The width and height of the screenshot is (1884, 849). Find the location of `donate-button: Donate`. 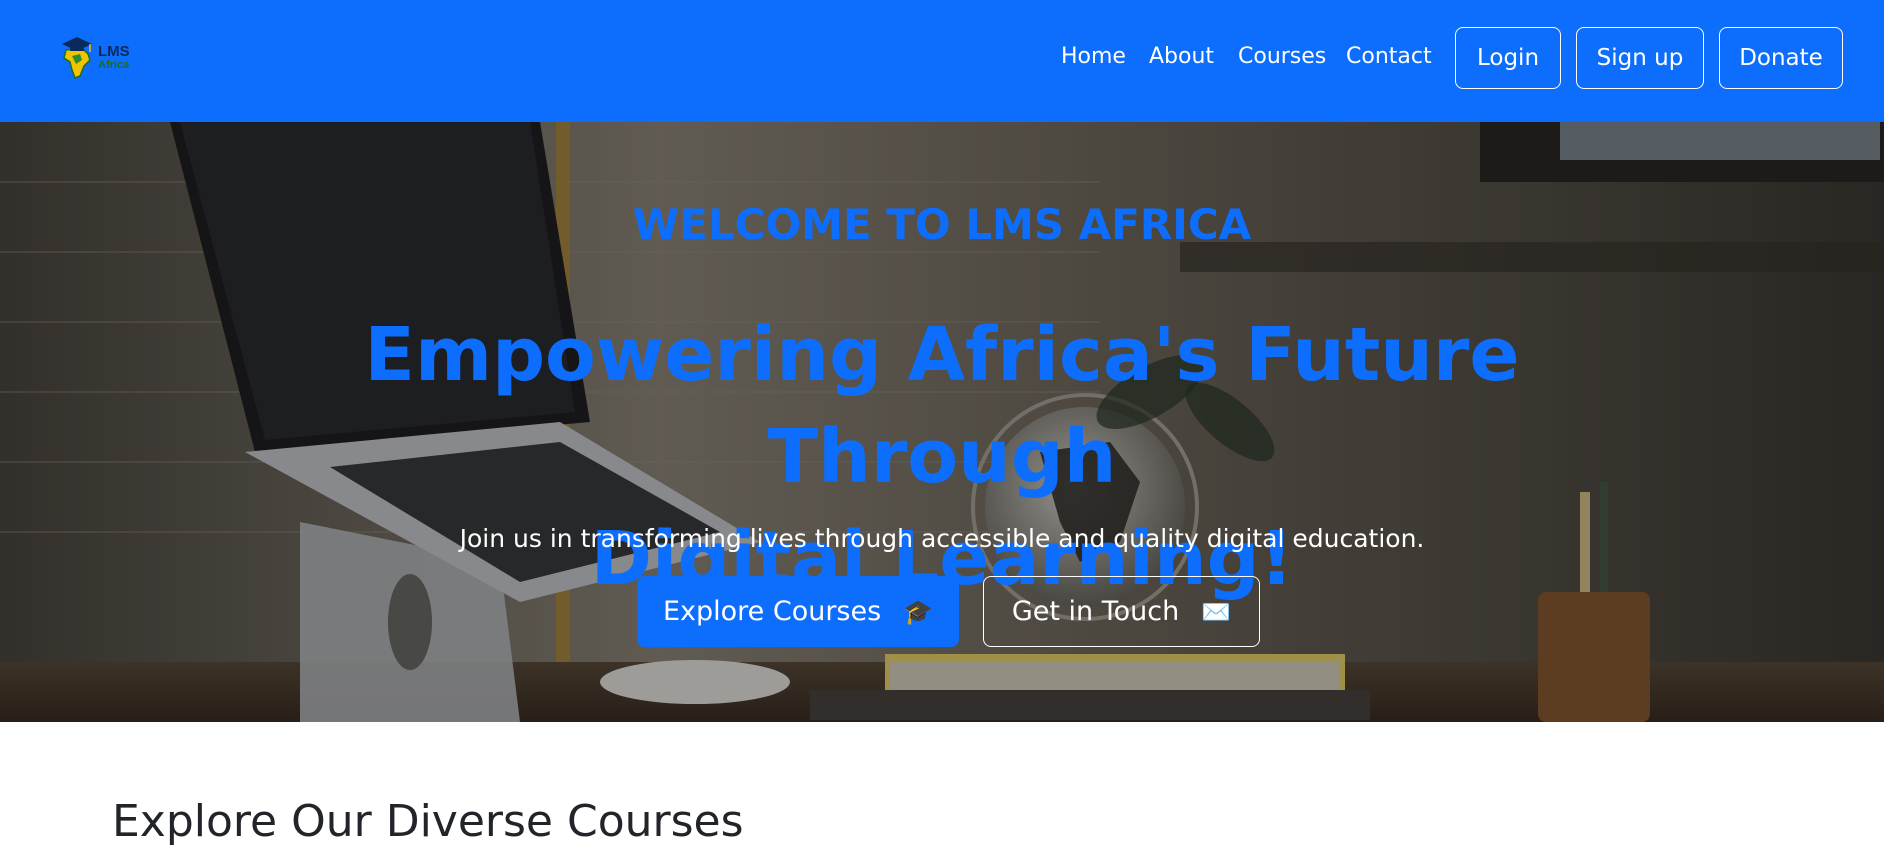

donate-button: Donate is located at coordinates (1781, 58).